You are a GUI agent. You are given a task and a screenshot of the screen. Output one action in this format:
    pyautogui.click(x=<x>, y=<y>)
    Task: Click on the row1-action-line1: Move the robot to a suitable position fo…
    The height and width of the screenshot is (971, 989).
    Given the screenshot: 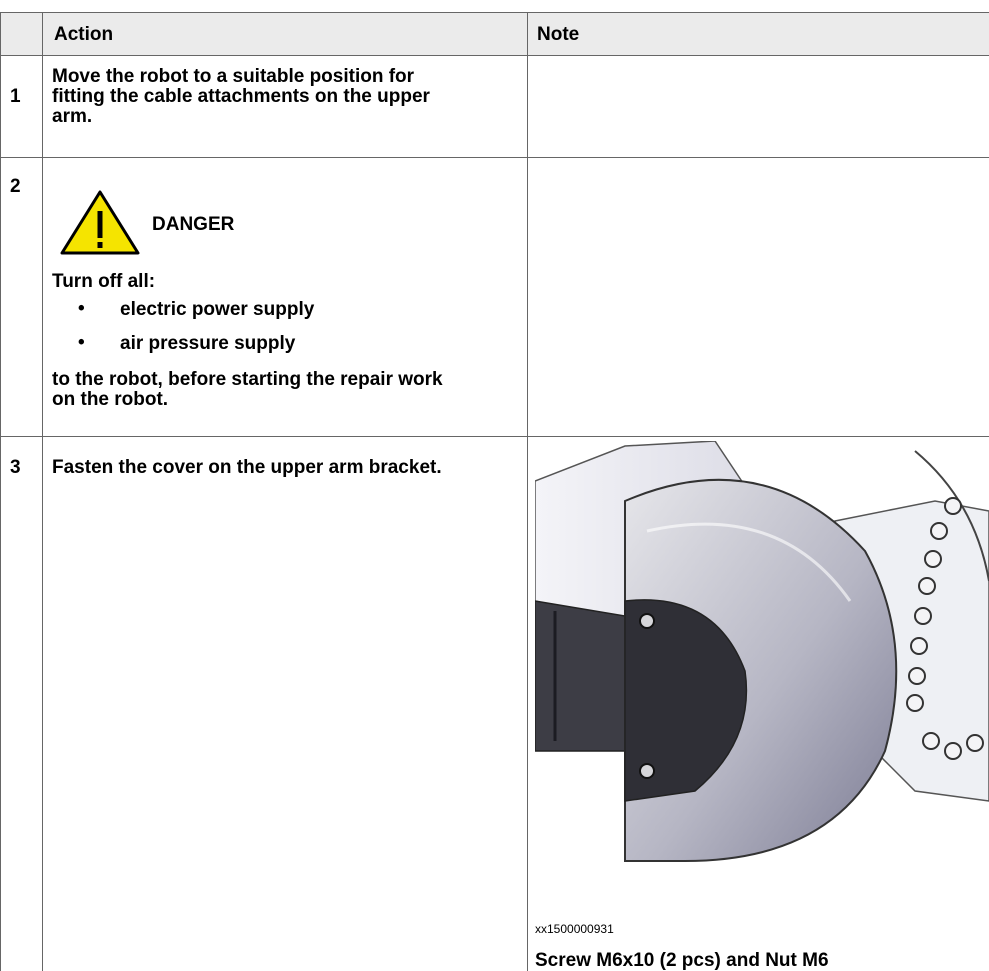 What is the action you would take?
    pyautogui.click(x=233, y=76)
    